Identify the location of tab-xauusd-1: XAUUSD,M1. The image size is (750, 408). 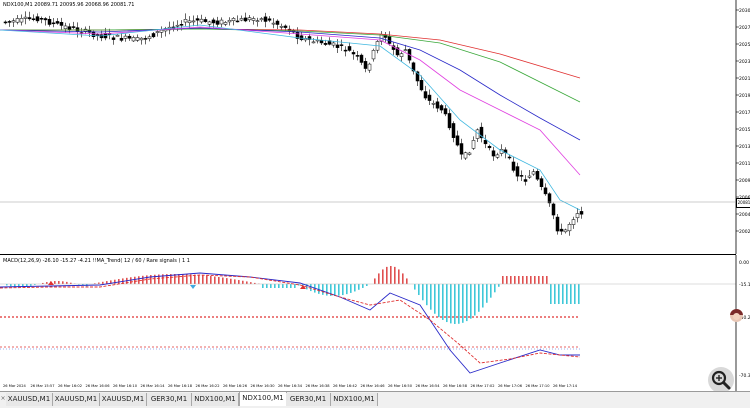
(29, 399).